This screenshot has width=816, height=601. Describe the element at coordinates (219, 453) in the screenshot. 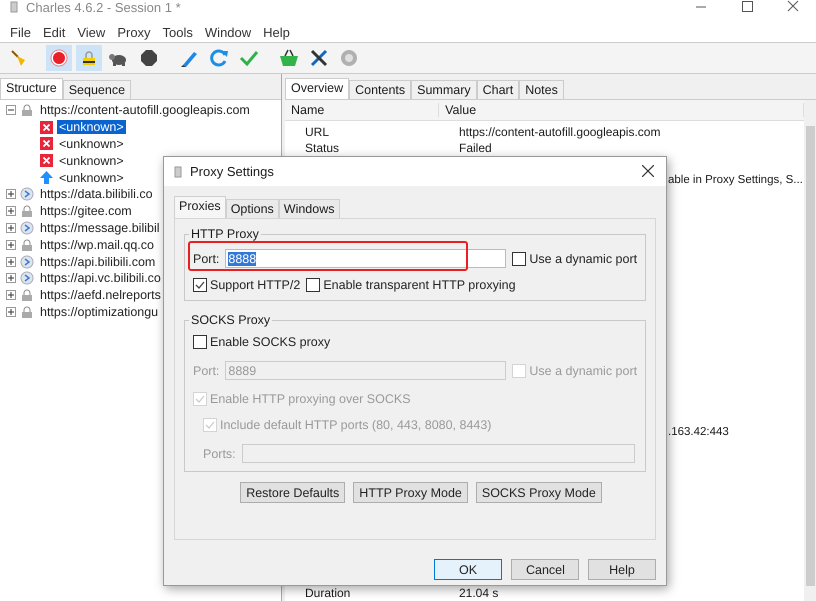

I see `field-label: Ports:` at that location.